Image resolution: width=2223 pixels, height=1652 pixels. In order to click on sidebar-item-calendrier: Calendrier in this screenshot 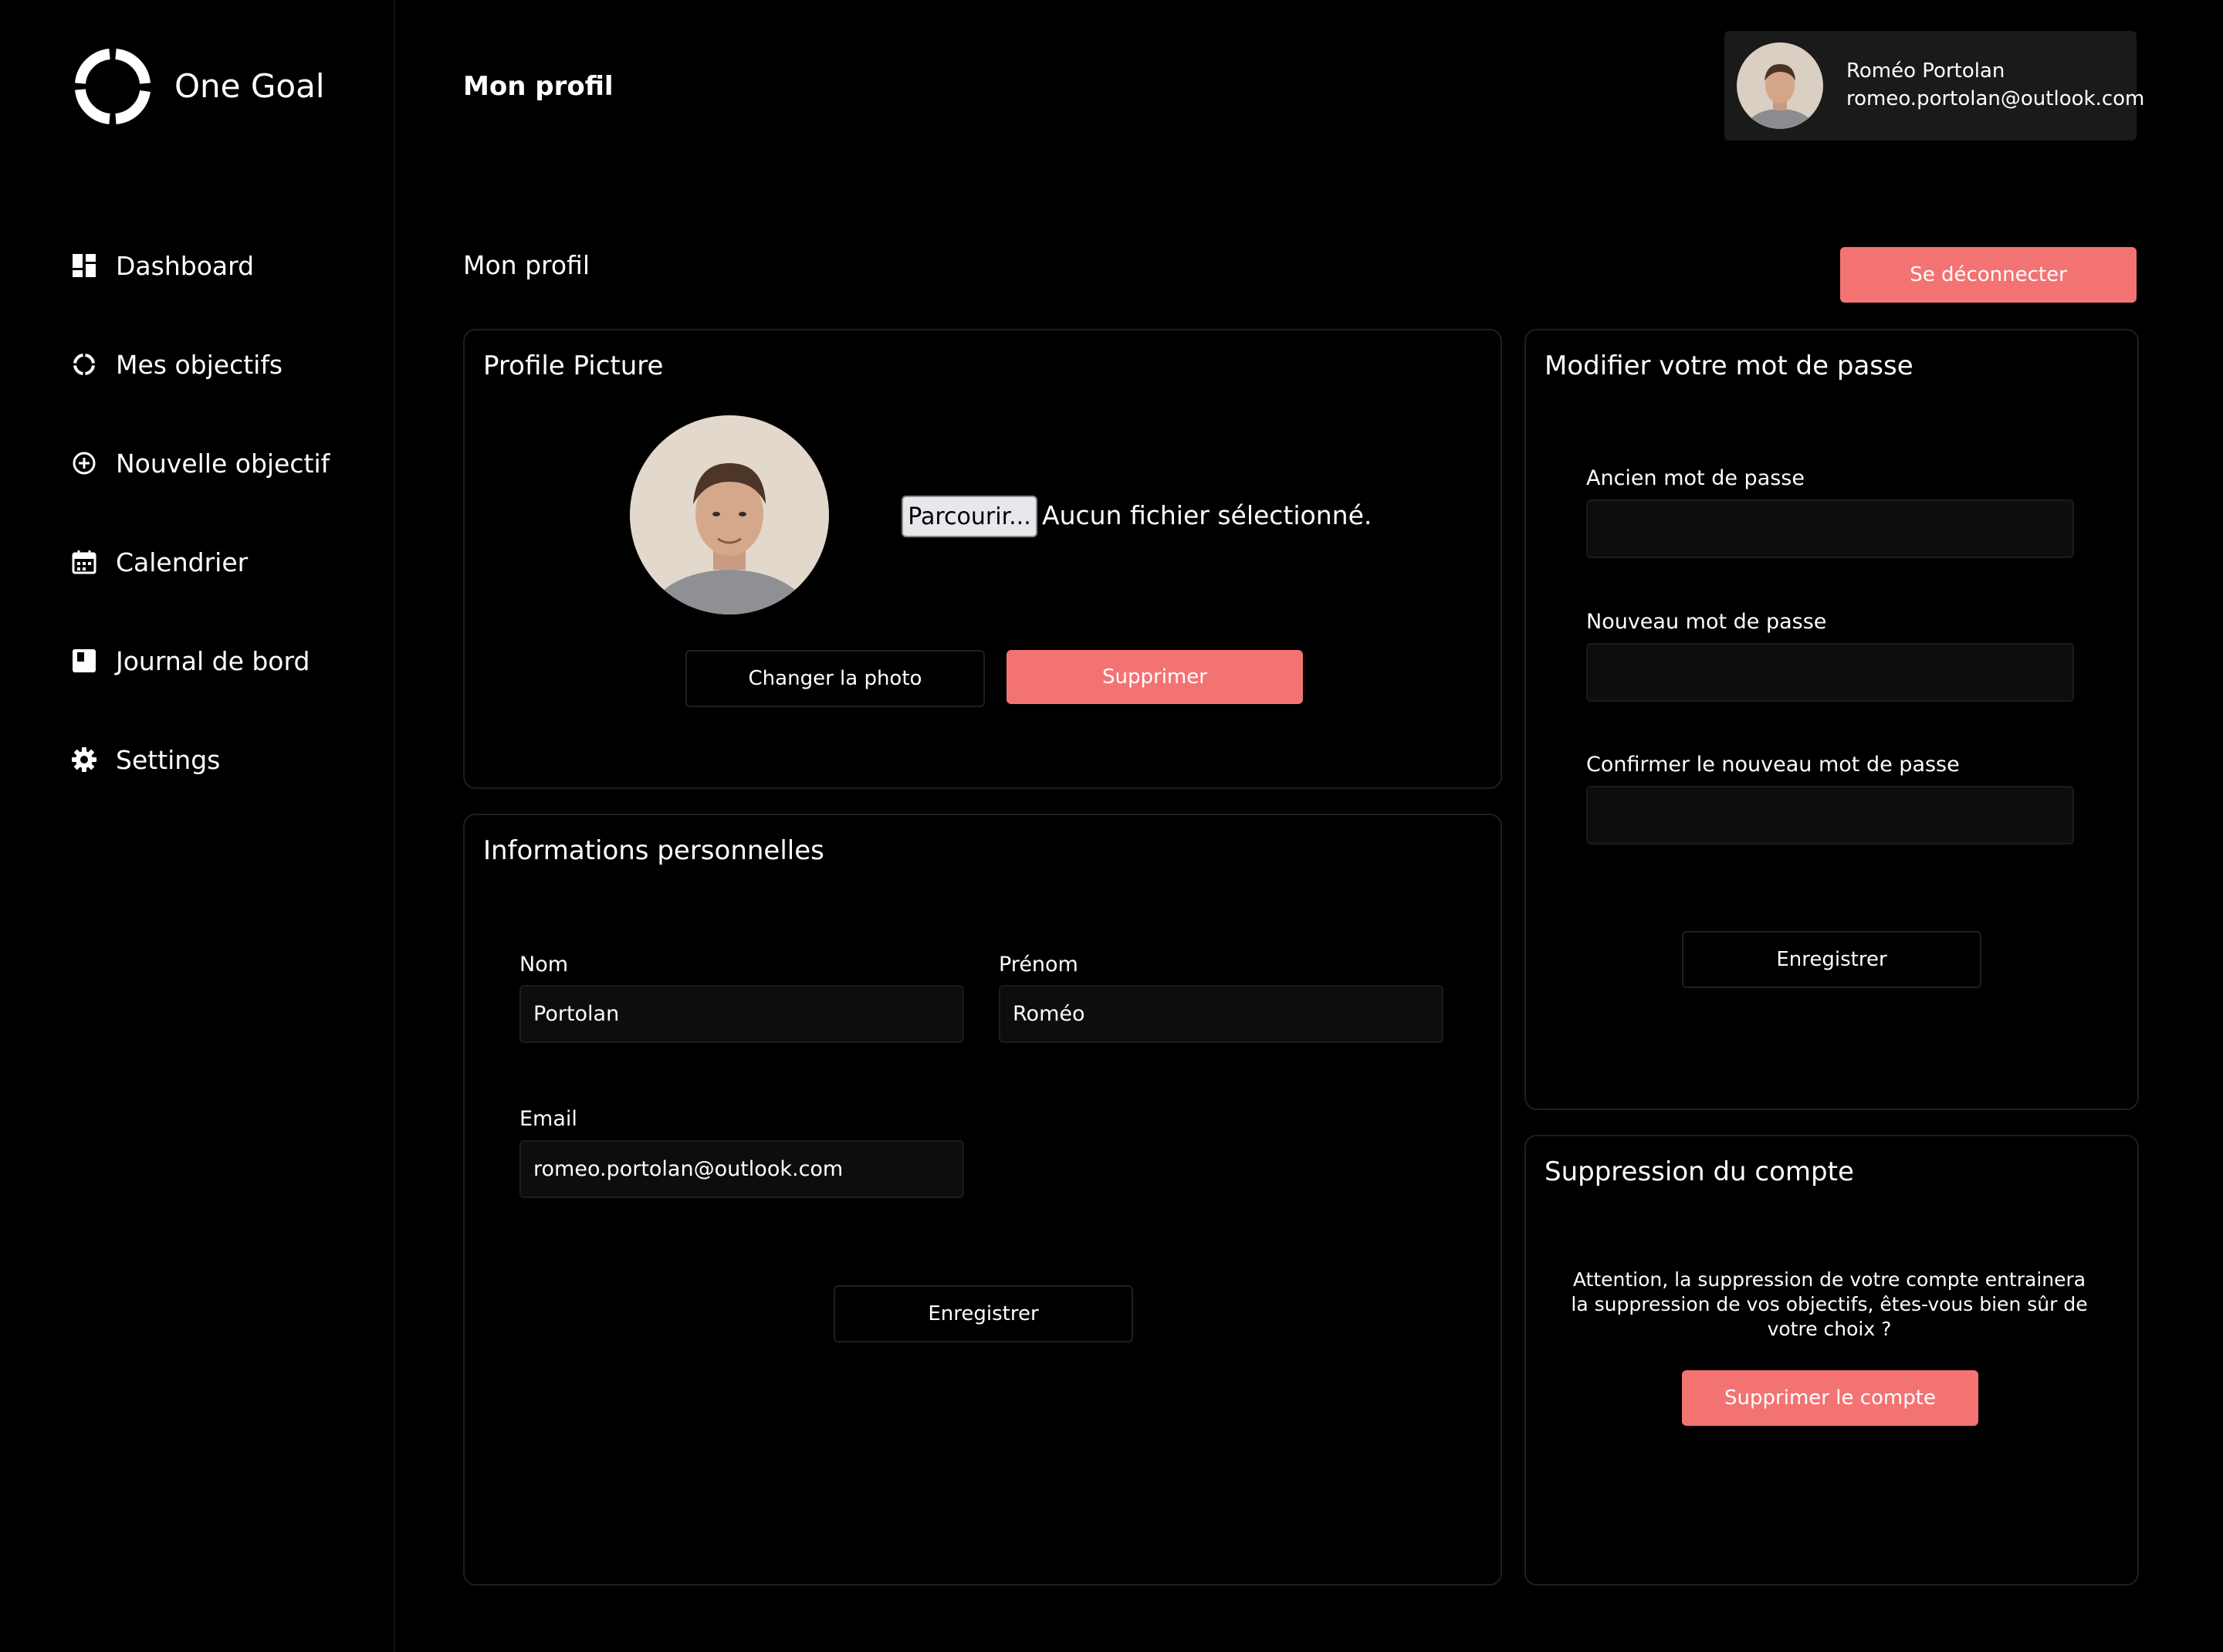, I will do `click(158, 562)`.